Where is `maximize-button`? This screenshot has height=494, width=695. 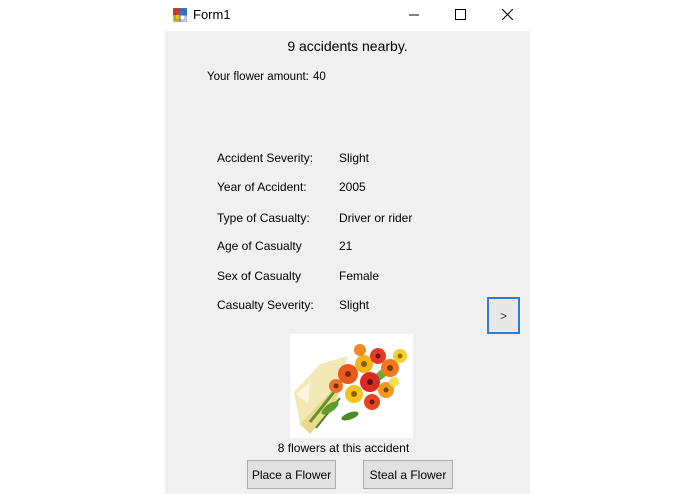
maximize-button is located at coordinates (460, 15).